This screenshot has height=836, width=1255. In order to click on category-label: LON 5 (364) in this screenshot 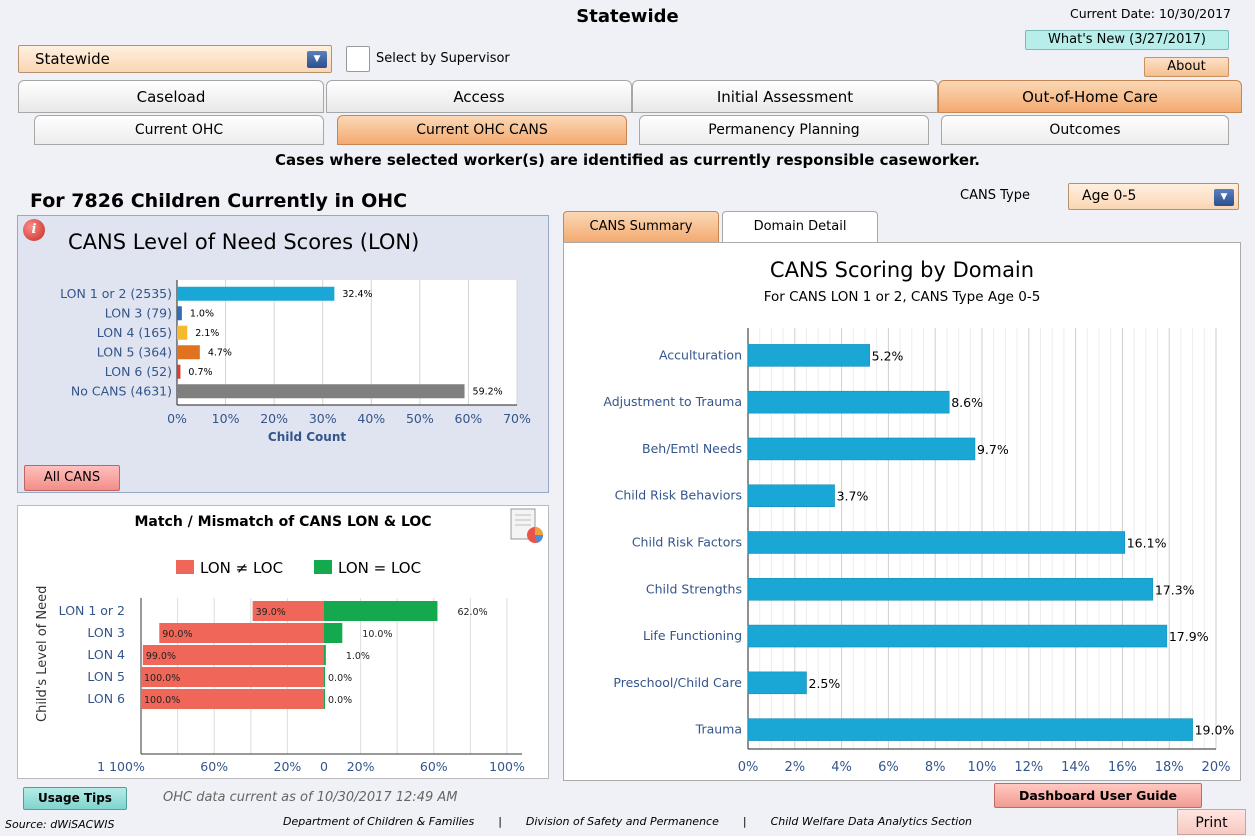, I will do `click(134, 351)`.